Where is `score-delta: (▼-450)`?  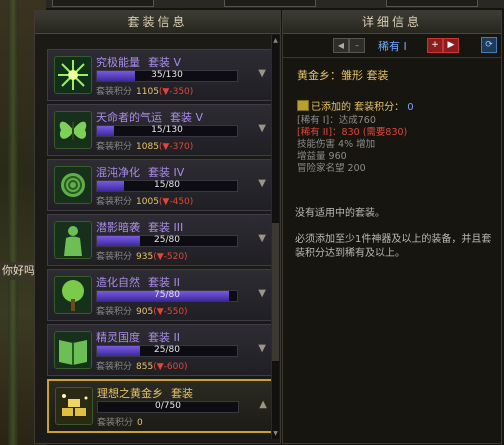
score-delta: (▼-450) is located at coordinates (176, 202).